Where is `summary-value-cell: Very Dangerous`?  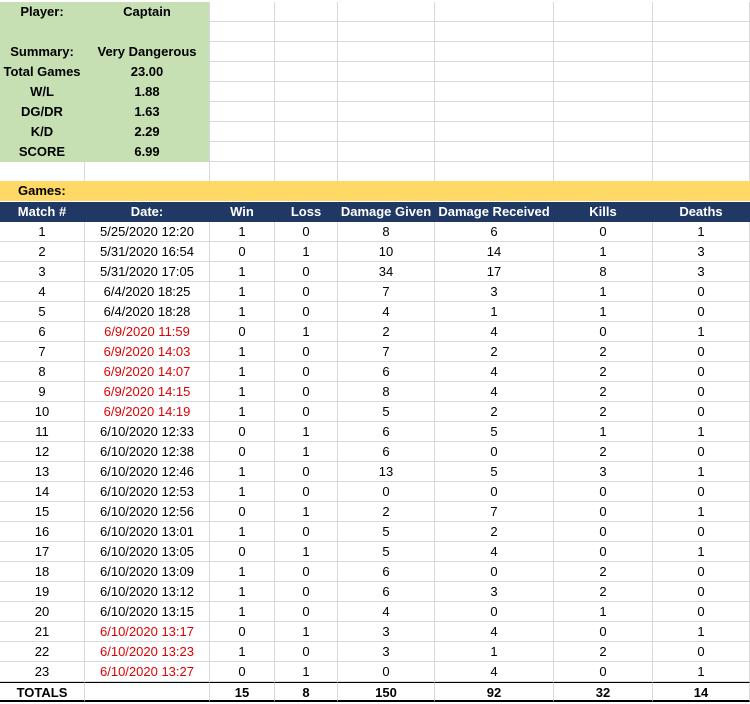 summary-value-cell: Very Dangerous is located at coordinates (147, 52).